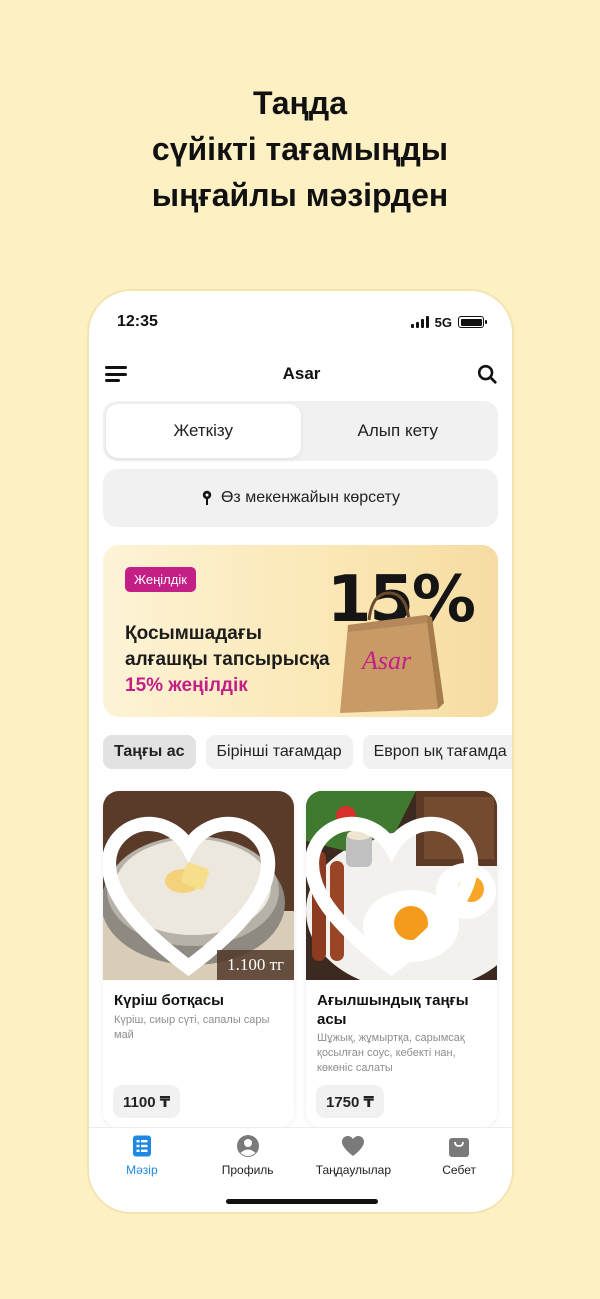 The image size is (600, 1299). What do you see at coordinates (149, 752) in the screenshot?
I see `chip-breakfast: Таңғы ас` at bounding box center [149, 752].